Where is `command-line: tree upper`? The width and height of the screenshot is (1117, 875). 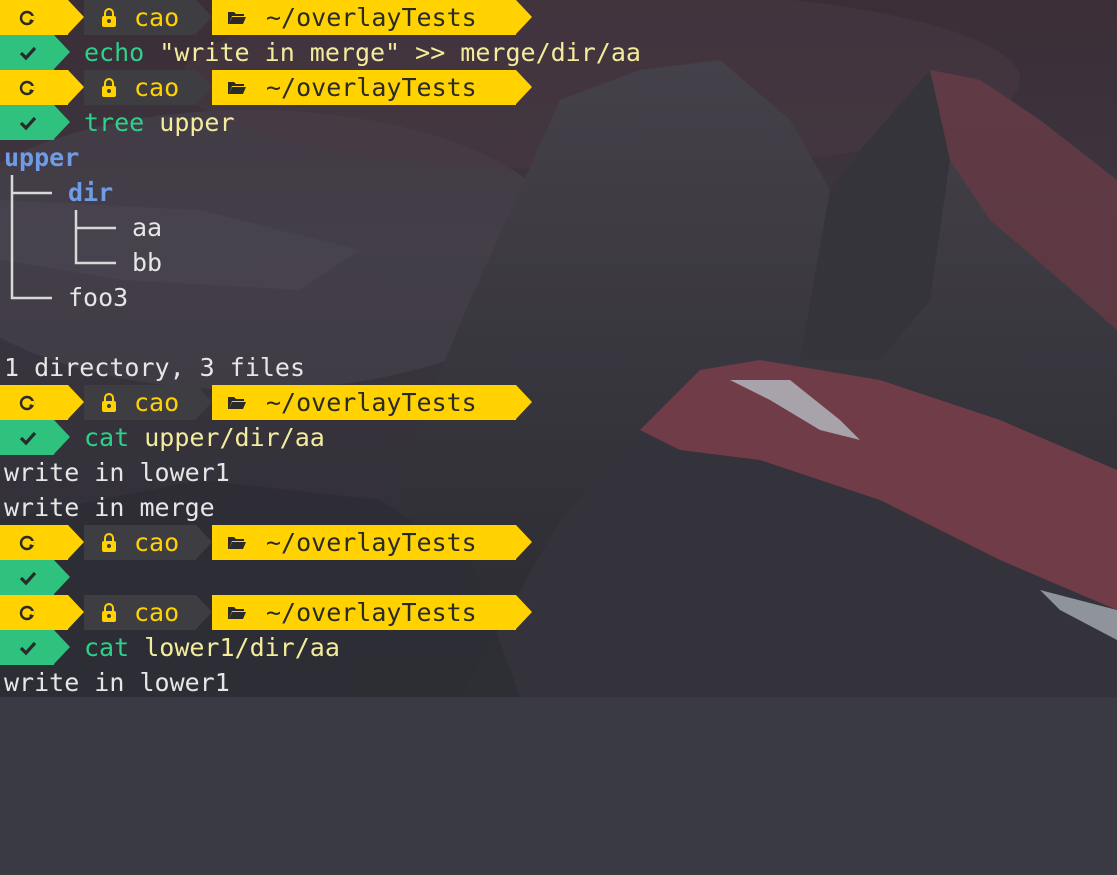
command-line: tree upper is located at coordinates (558, 122).